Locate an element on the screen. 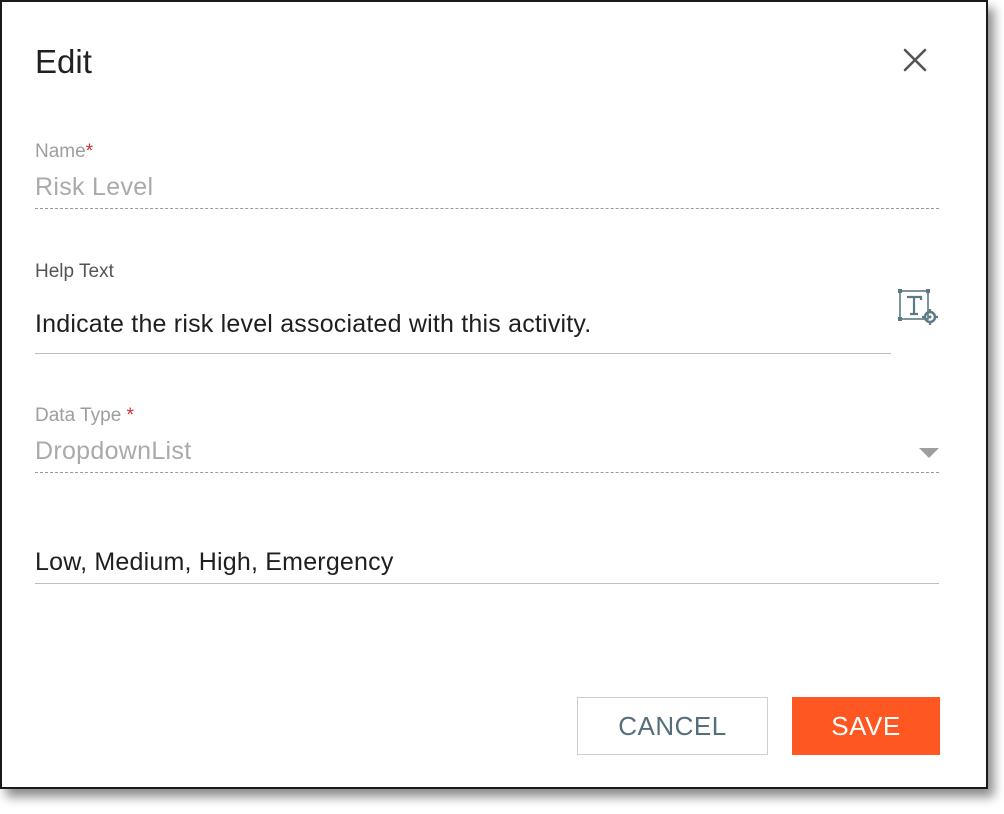  dropdown-caret-icon is located at coordinates (929, 453).